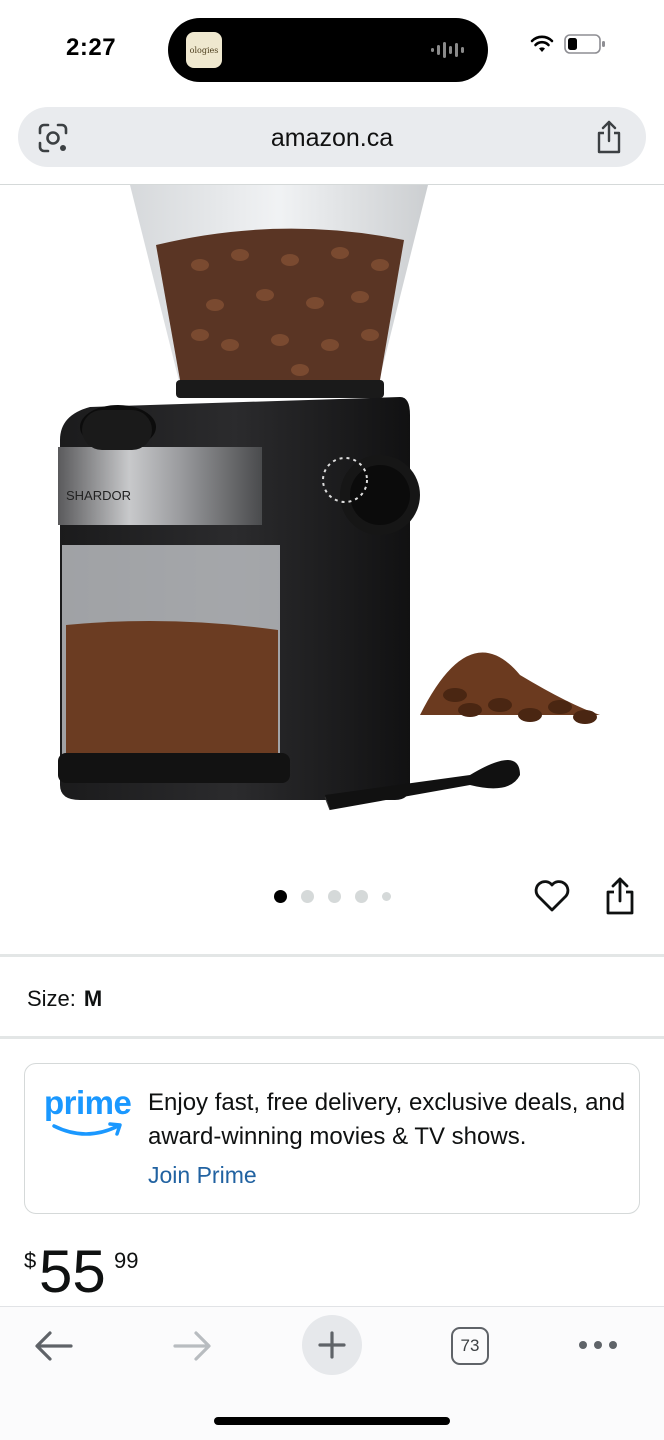  I want to click on size-value: M, so click(93, 998).